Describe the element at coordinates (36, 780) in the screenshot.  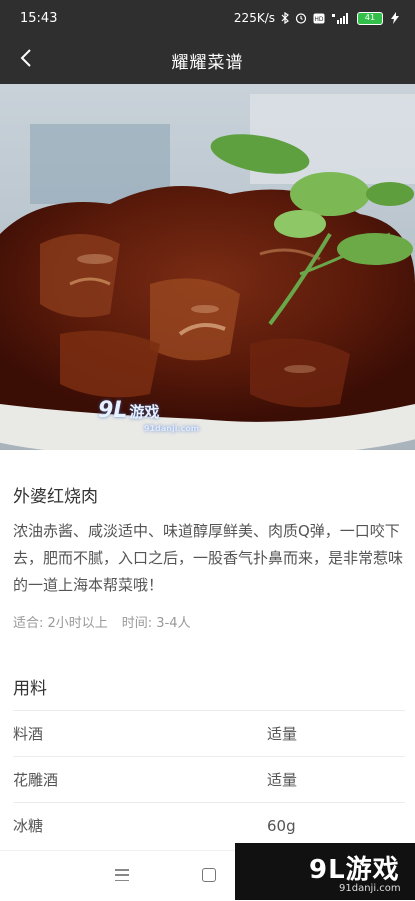
I see `ingredient-name: 花雕酒` at that location.